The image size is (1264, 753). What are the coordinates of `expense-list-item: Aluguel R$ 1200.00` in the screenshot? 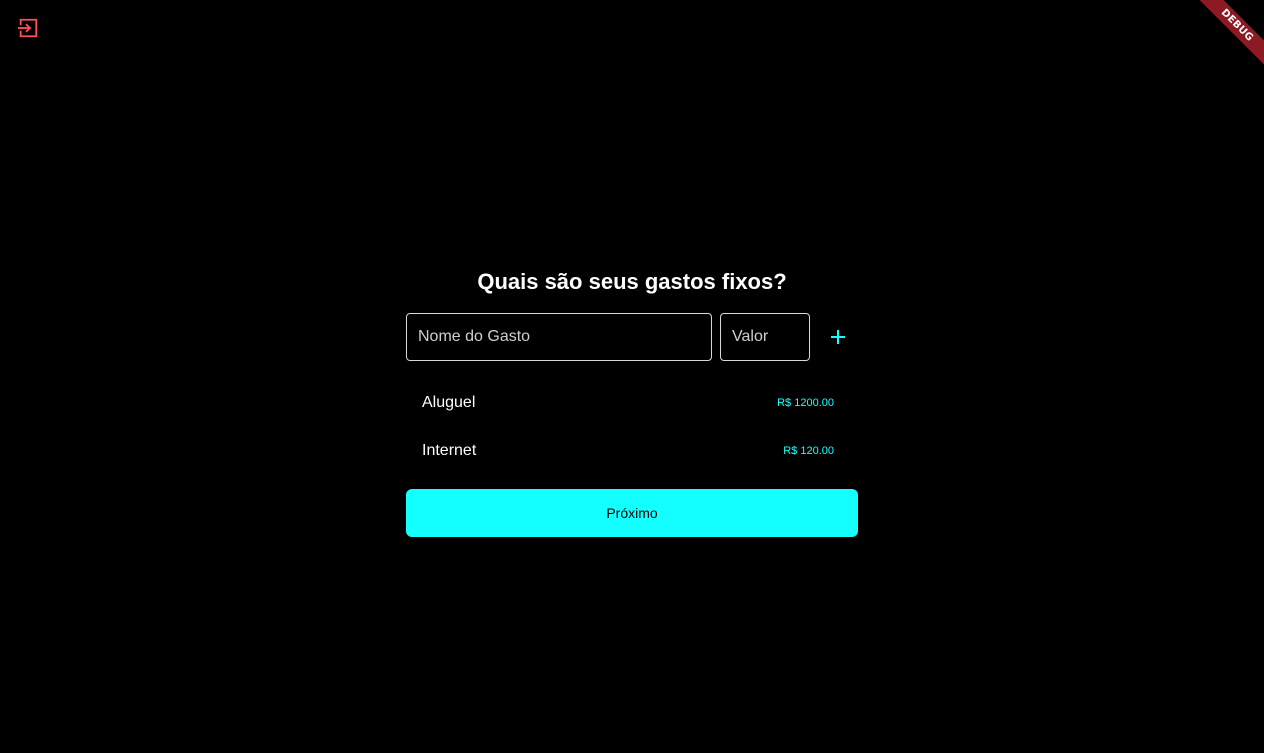 It's located at (632, 403).